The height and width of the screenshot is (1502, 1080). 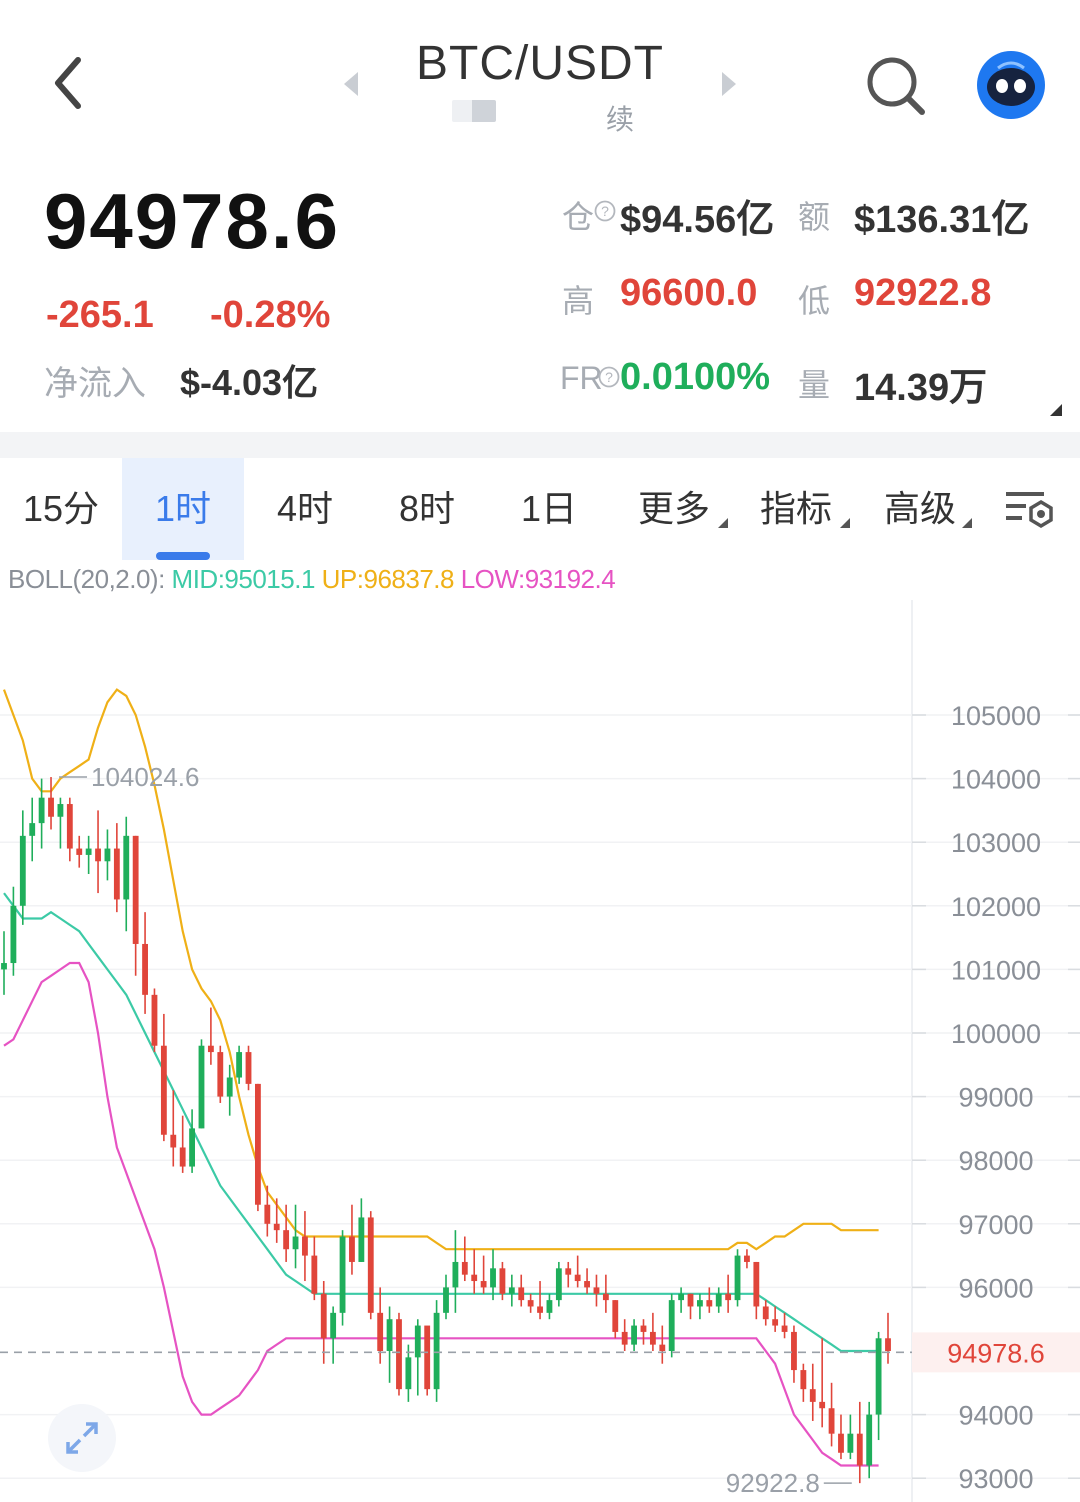 What do you see at coordinates (996, 970) in the screenshot?
I see `y-axis-tick-label: 101000` at bounding box center [996, 970].